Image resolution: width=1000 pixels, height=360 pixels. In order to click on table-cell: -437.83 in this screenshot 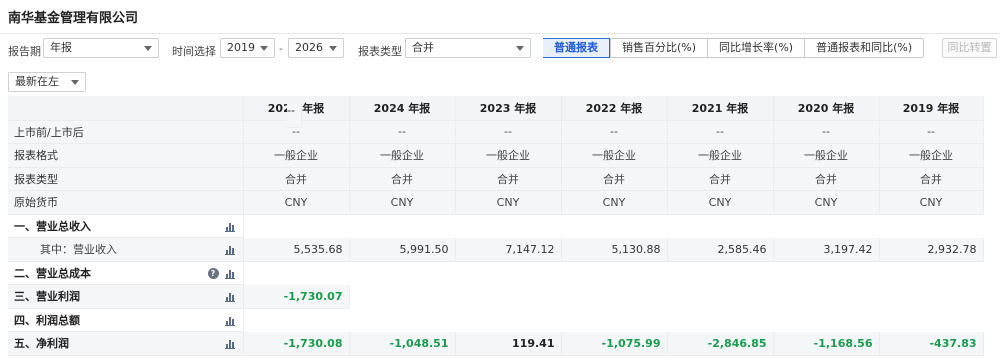, I will do `click(931, 343)`.